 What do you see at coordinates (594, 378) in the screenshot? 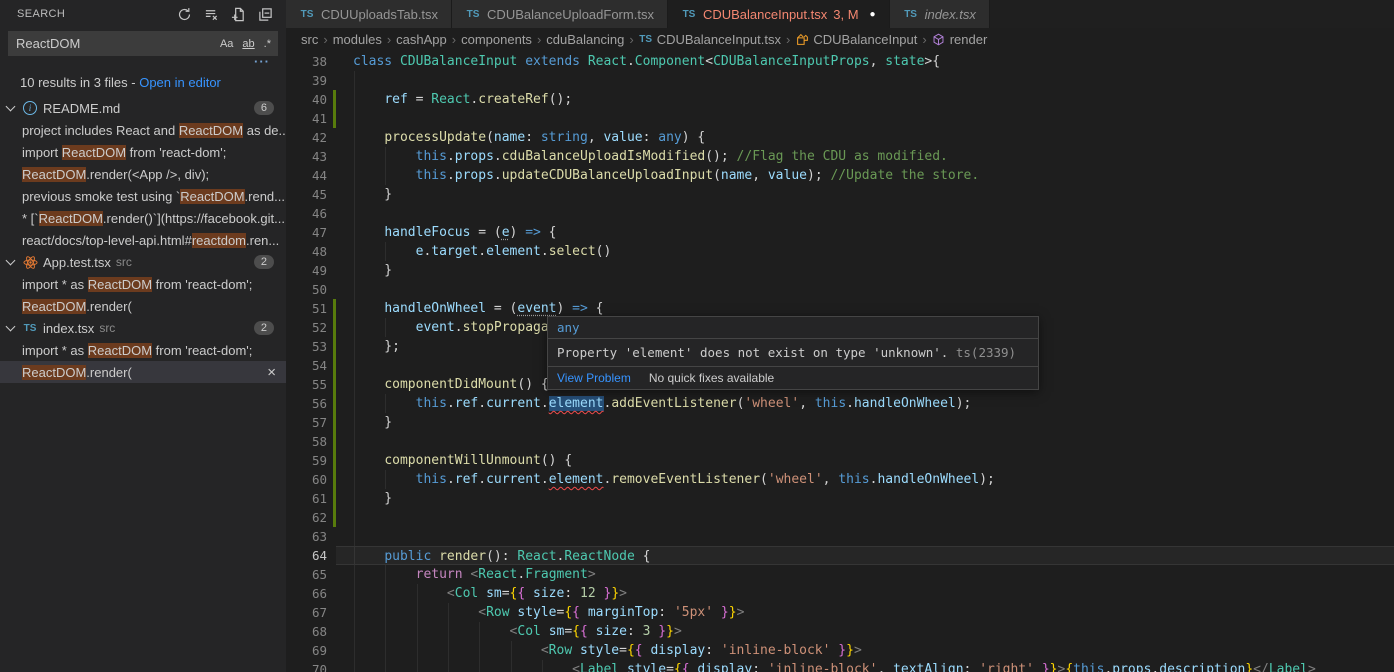
I see `view-problem-link: View Problem` at bounding box center [594, 378].